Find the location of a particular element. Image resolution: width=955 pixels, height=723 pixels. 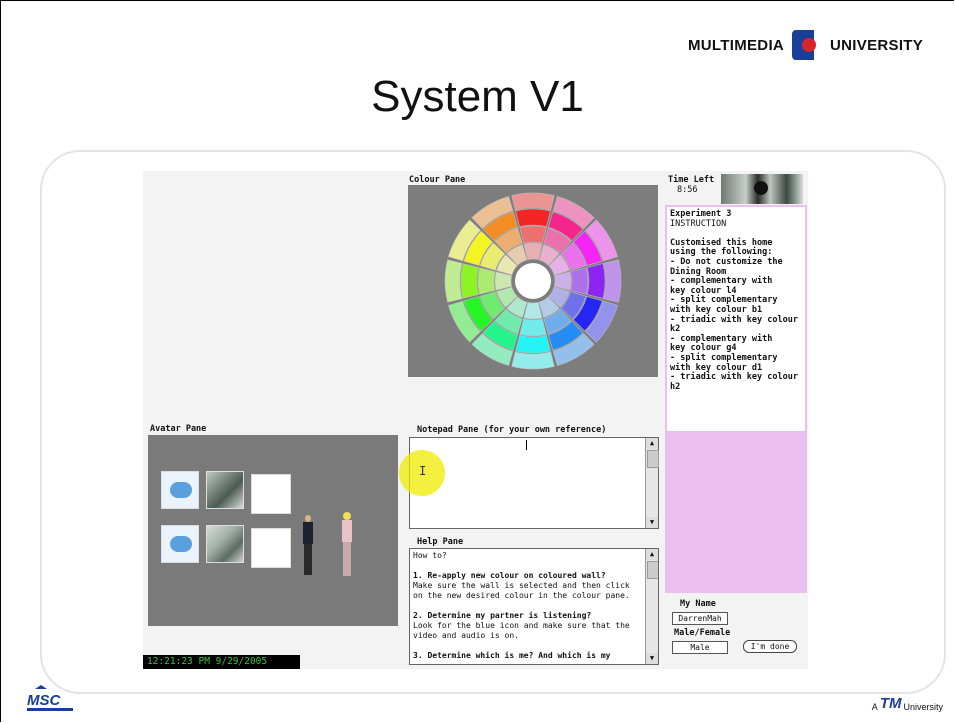

clock-display: 12:21:23 PM 9/29/2005 is located at coordinates (221, 662).